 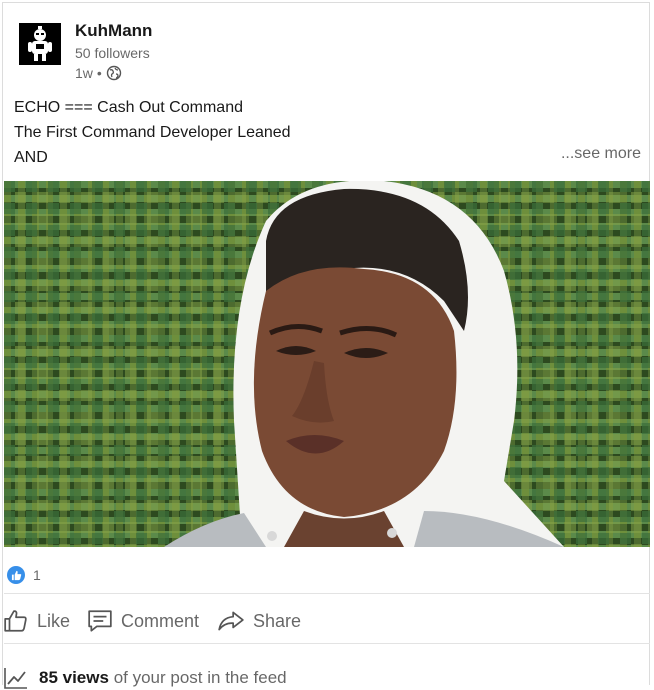 What do you see at coordinates (114, 73) in the screenshot?
I see `globe-icon` at bounding box center [114, 73].